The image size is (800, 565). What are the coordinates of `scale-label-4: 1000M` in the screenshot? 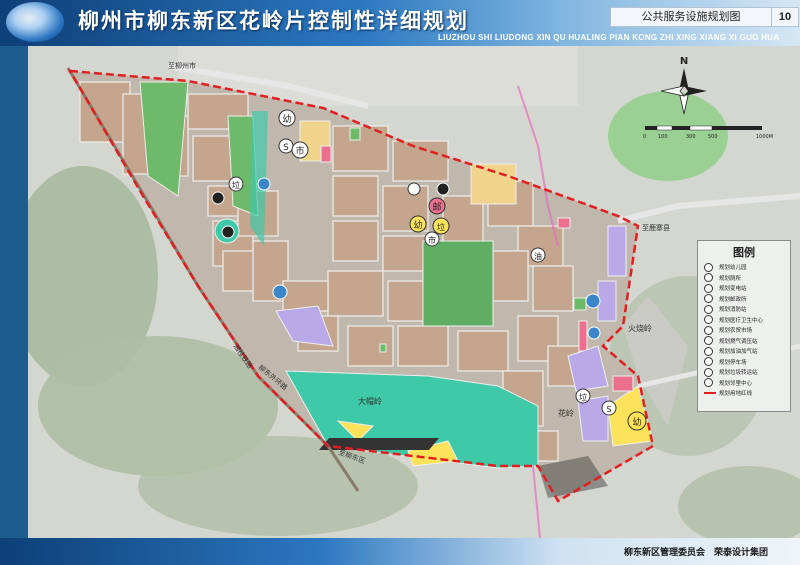 It's located at (764, 137).